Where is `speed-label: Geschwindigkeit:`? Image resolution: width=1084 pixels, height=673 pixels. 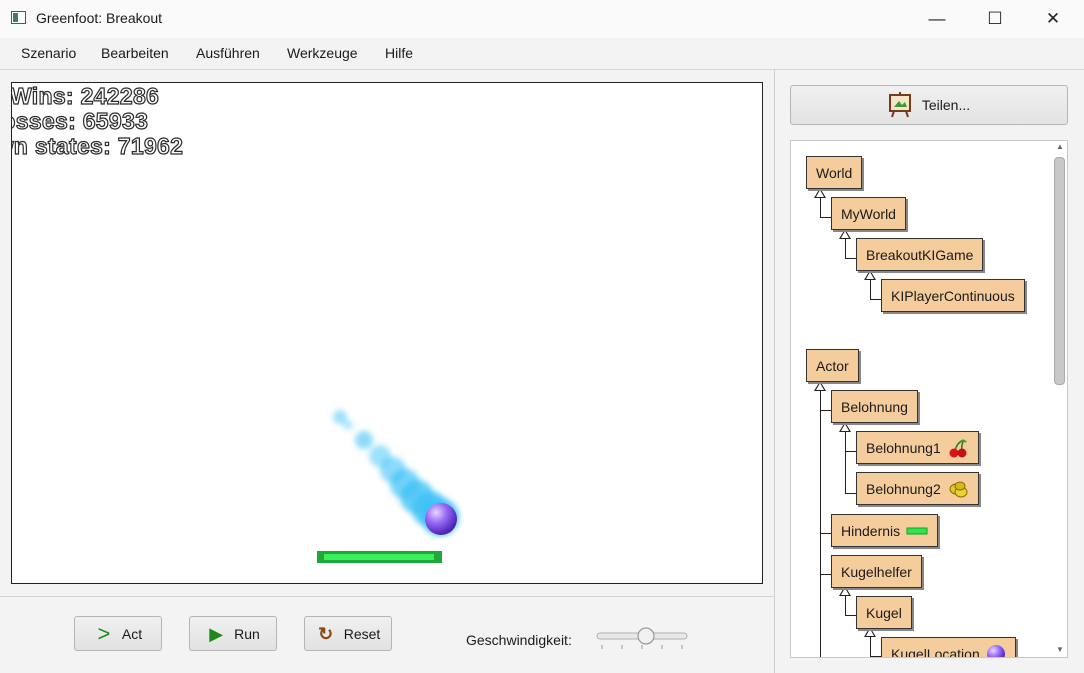 speed-label: Geschwindigkeit: is located at coordinates (519, 640).